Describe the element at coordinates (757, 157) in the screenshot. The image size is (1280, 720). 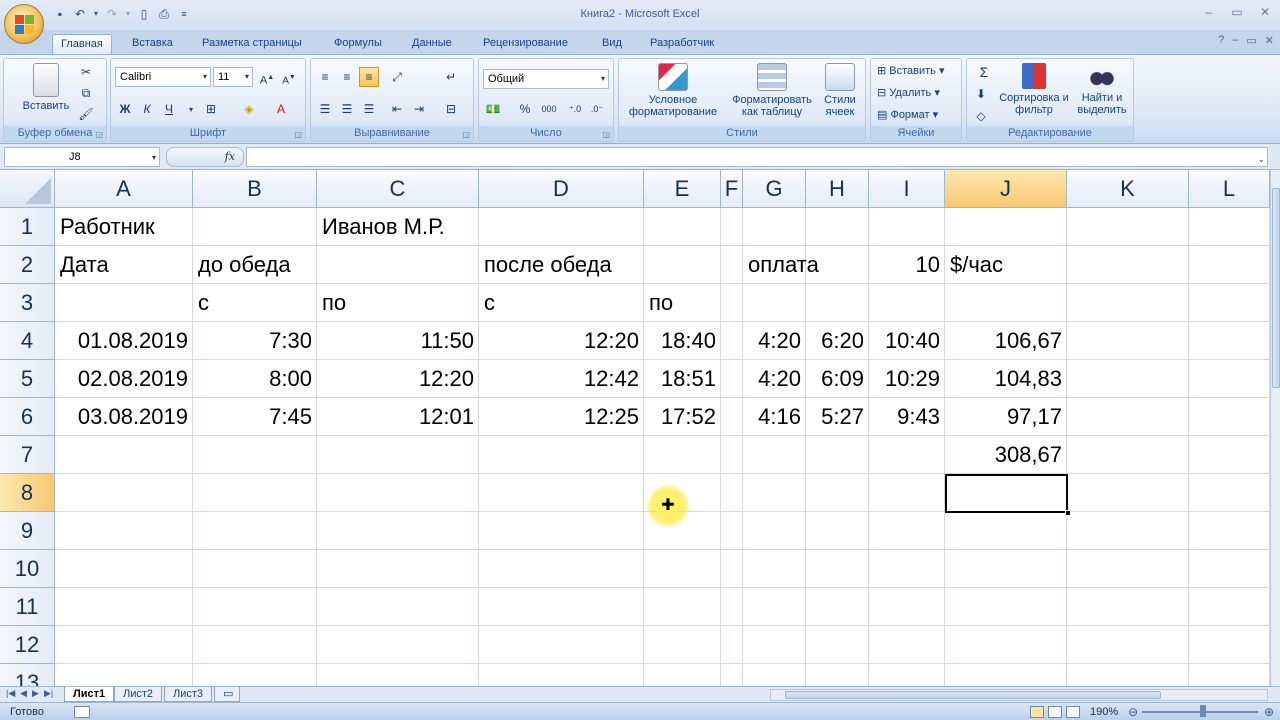
I see `formula-input: ⌄` at that location.